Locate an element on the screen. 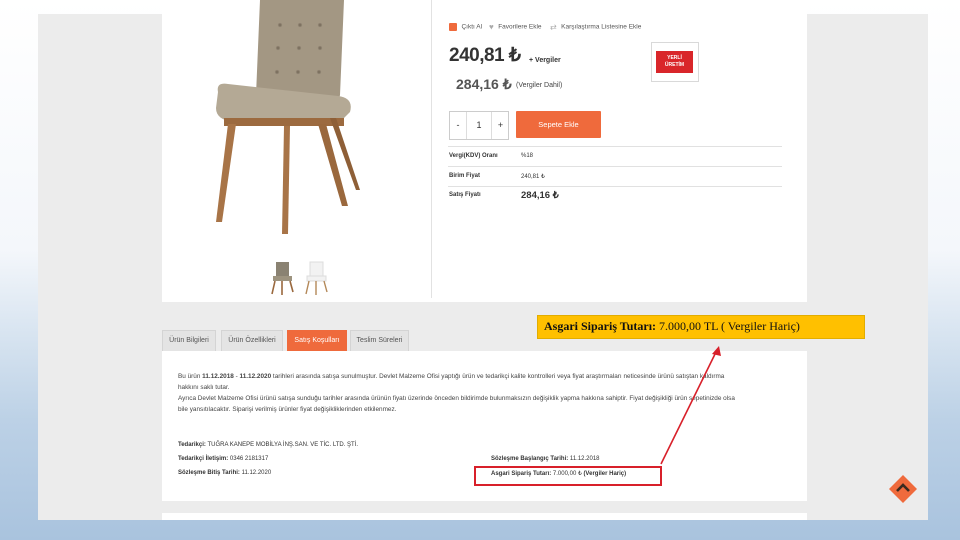 This screenshot has width=960, height=540. tab-sales-terms: Satış Koşulları is located at coordinates (317, 341).